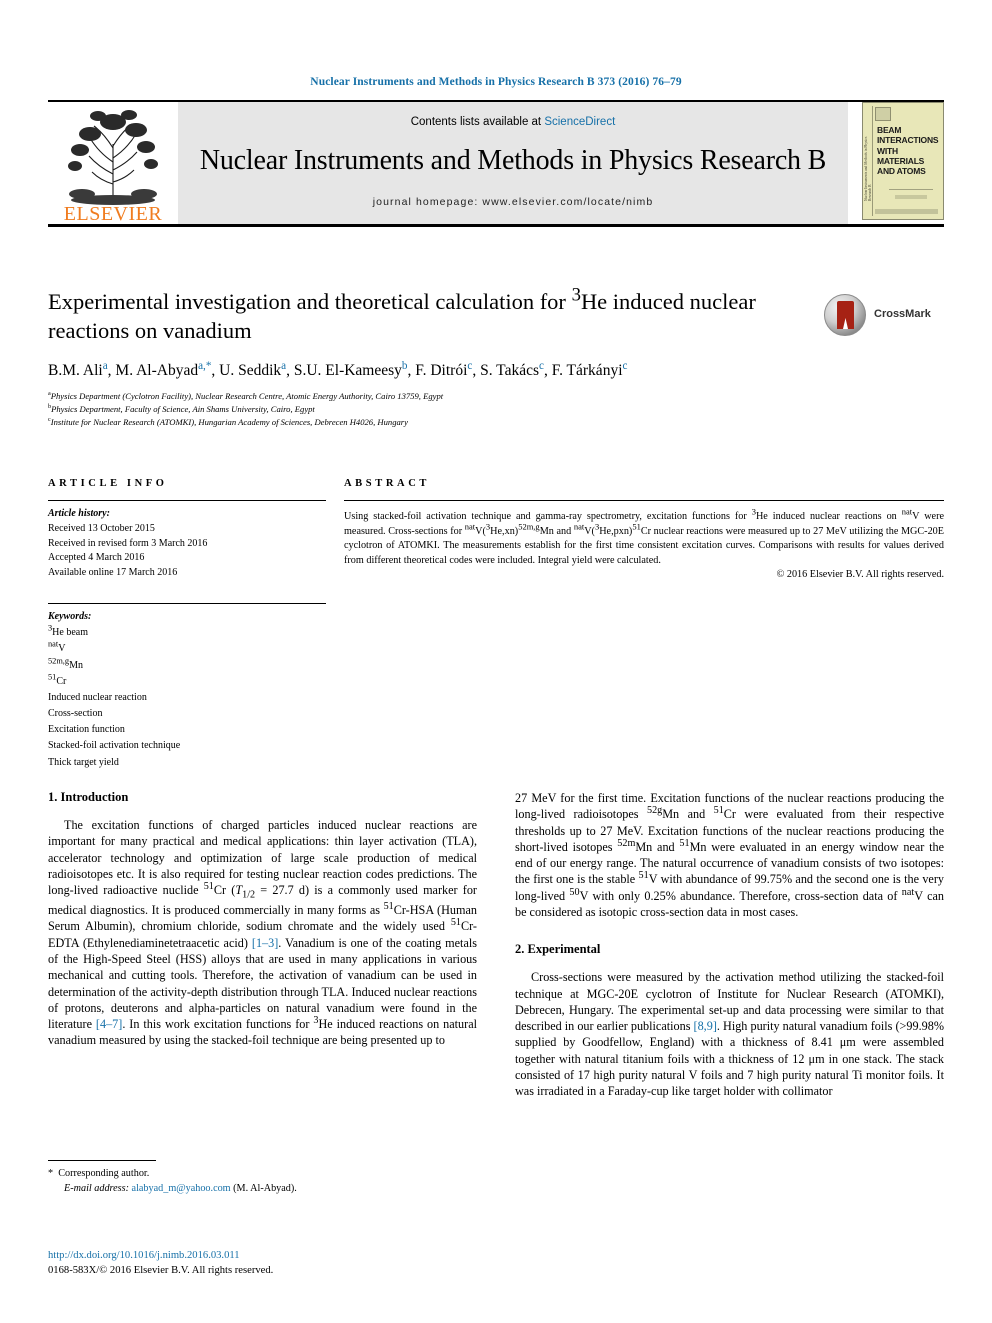 This screenshot has width=992, height=1323. I want to click on keyword-item: 51Cr, so click(57, 679).